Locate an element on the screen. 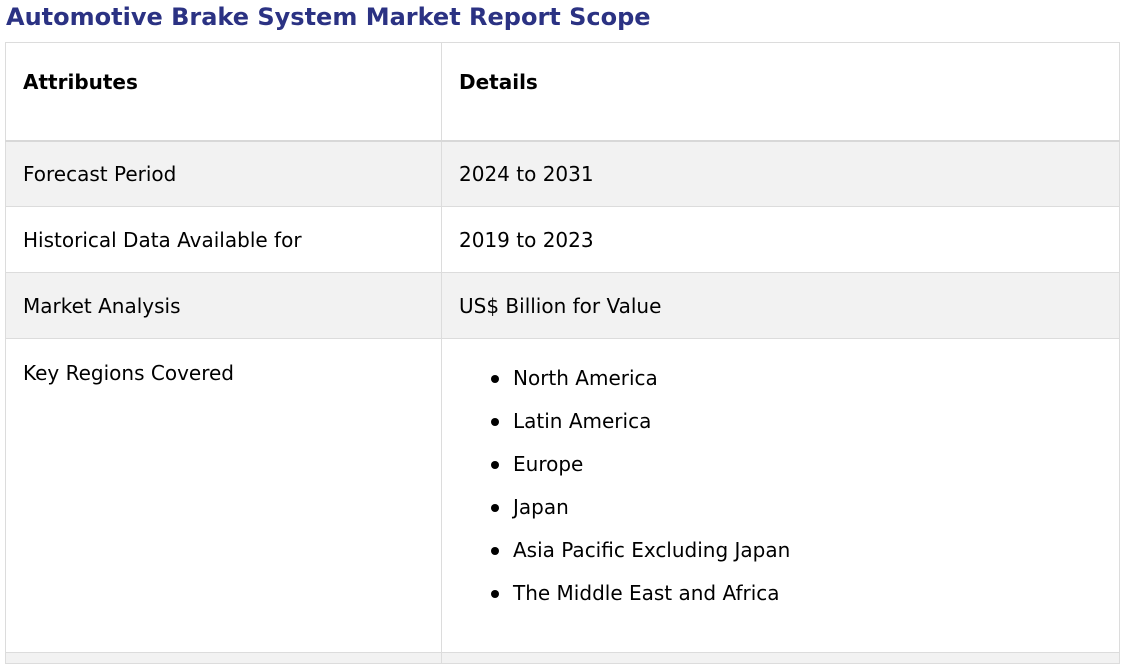  detail-cell: US$ Billion for Value is located at coordinates (780, 305).